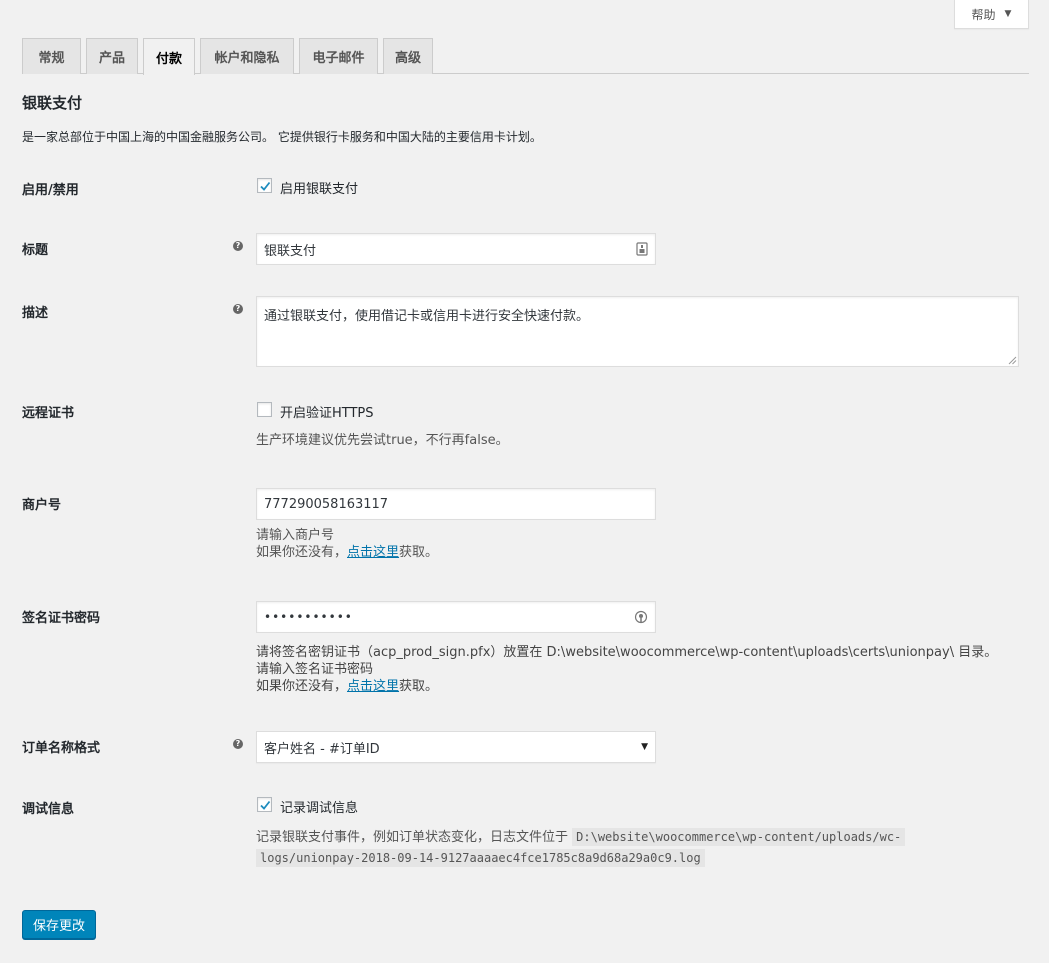 Image resolution: width=1049 pixels, height=963 pixels. Describe the element at coordinates (525, 56) in the screenshot. I see `settings-tabs: 常规 产品 付款 帐户和隐私 电子邮件 高级` at that location.